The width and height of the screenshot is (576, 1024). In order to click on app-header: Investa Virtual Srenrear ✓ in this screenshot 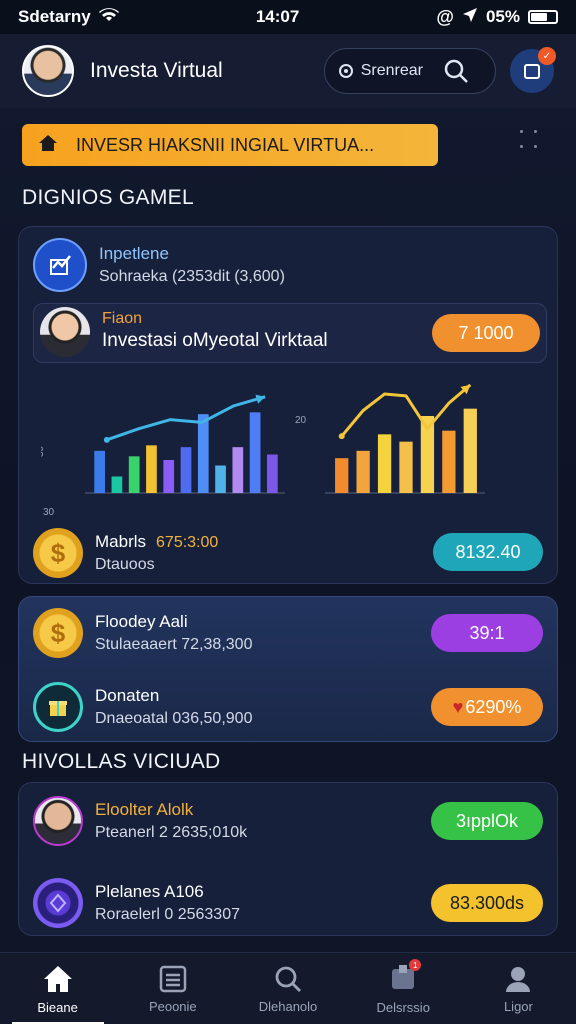, I will do `click(288, 71)`.